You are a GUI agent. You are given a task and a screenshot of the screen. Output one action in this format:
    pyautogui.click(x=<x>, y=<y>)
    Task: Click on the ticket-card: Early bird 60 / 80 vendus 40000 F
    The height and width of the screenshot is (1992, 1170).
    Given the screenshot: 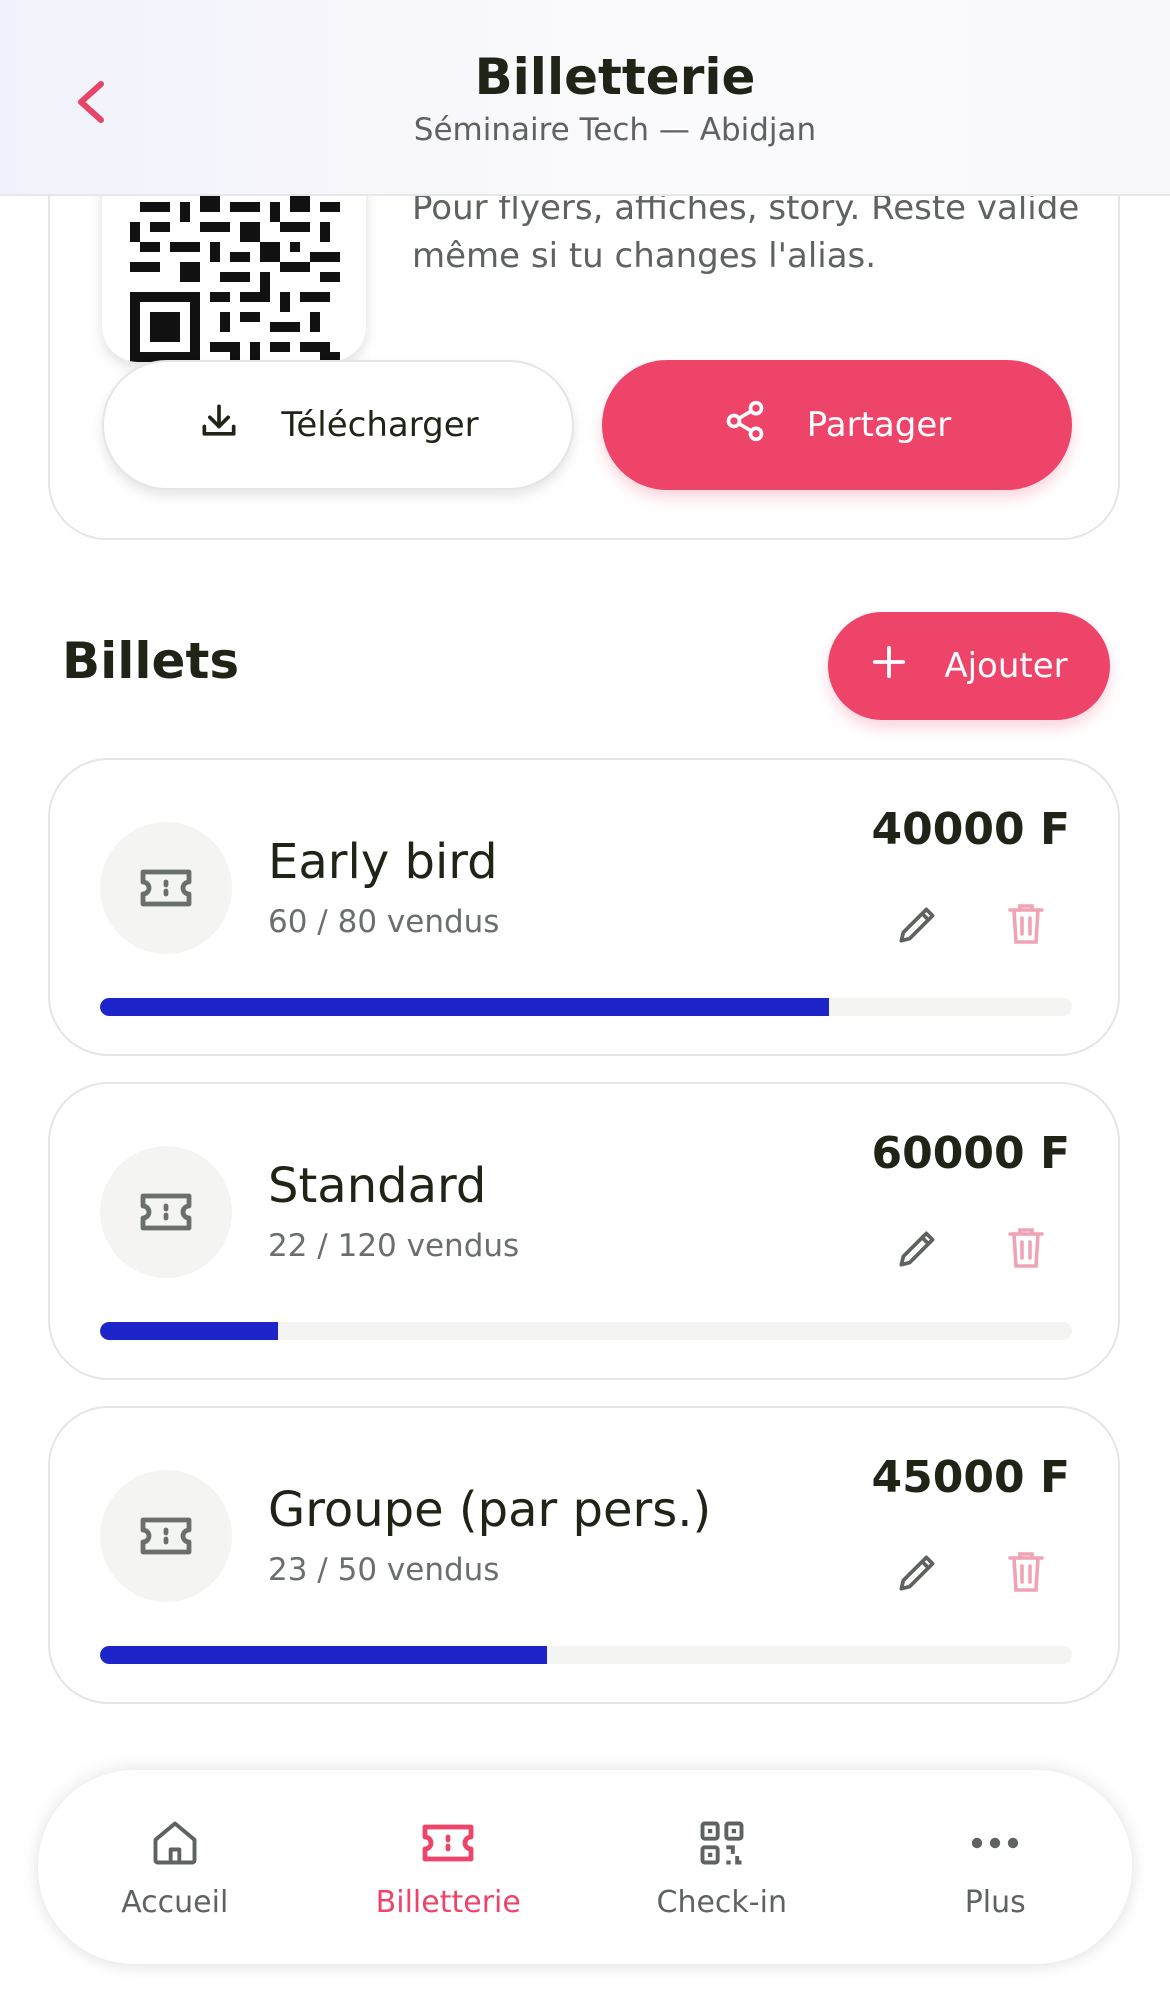 What is the action you would take?
    pyautogui.click(x=584, y=907)
    